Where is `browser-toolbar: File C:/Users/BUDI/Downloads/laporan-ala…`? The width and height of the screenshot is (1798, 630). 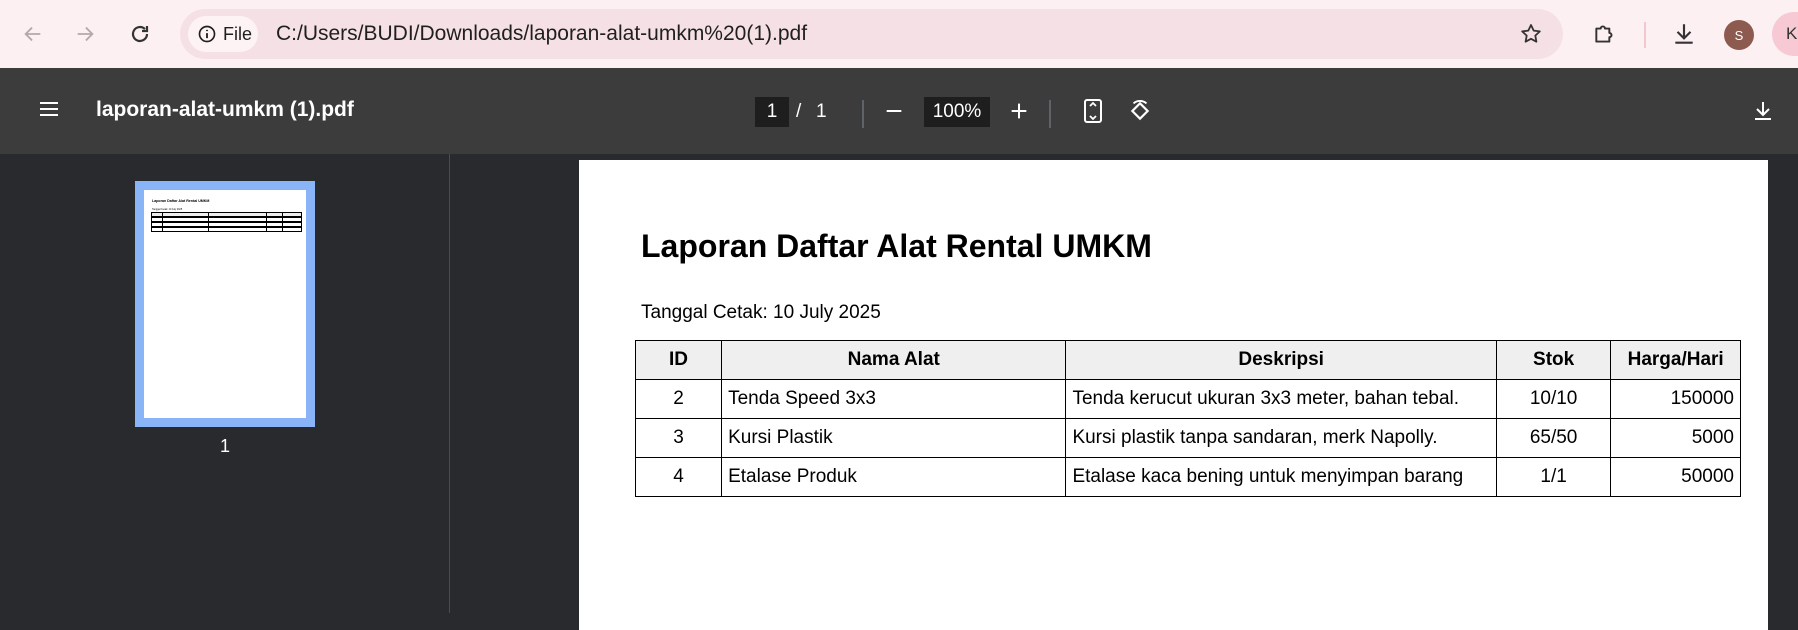
browser-toolbar: File C:/Users/BUDI/Downloads/laporan-ala… is located at coordinates (899, 34).